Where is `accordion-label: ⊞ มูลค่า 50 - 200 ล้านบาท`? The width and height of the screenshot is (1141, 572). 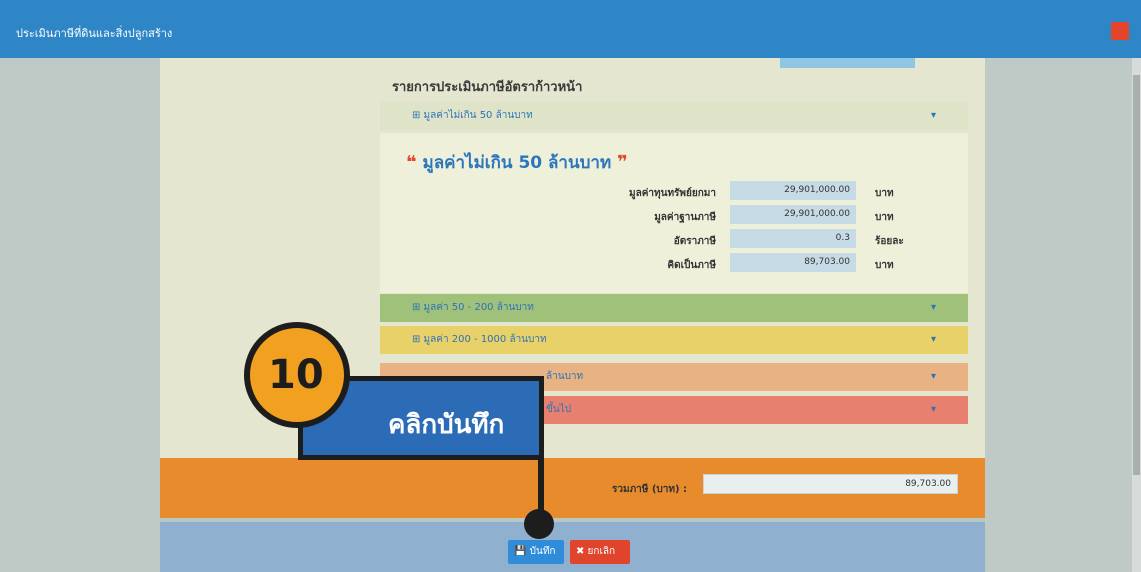 accordion-label: ⊞ มูลค่า 50 - 200 ล้านบาท is located at coordinates (473, 307).